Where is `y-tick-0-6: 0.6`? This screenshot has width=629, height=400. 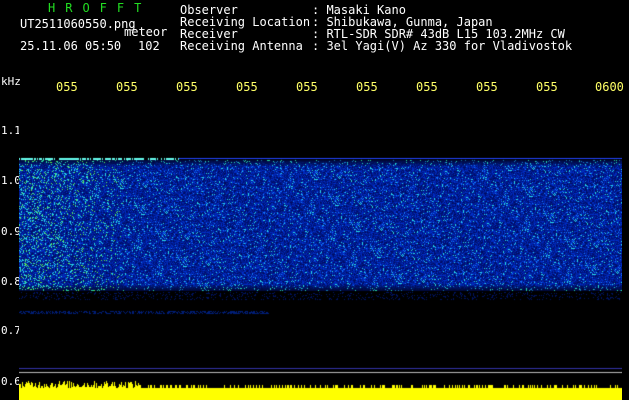 y-tick-0-6: 0.6 is located at coordinates (11, 381).